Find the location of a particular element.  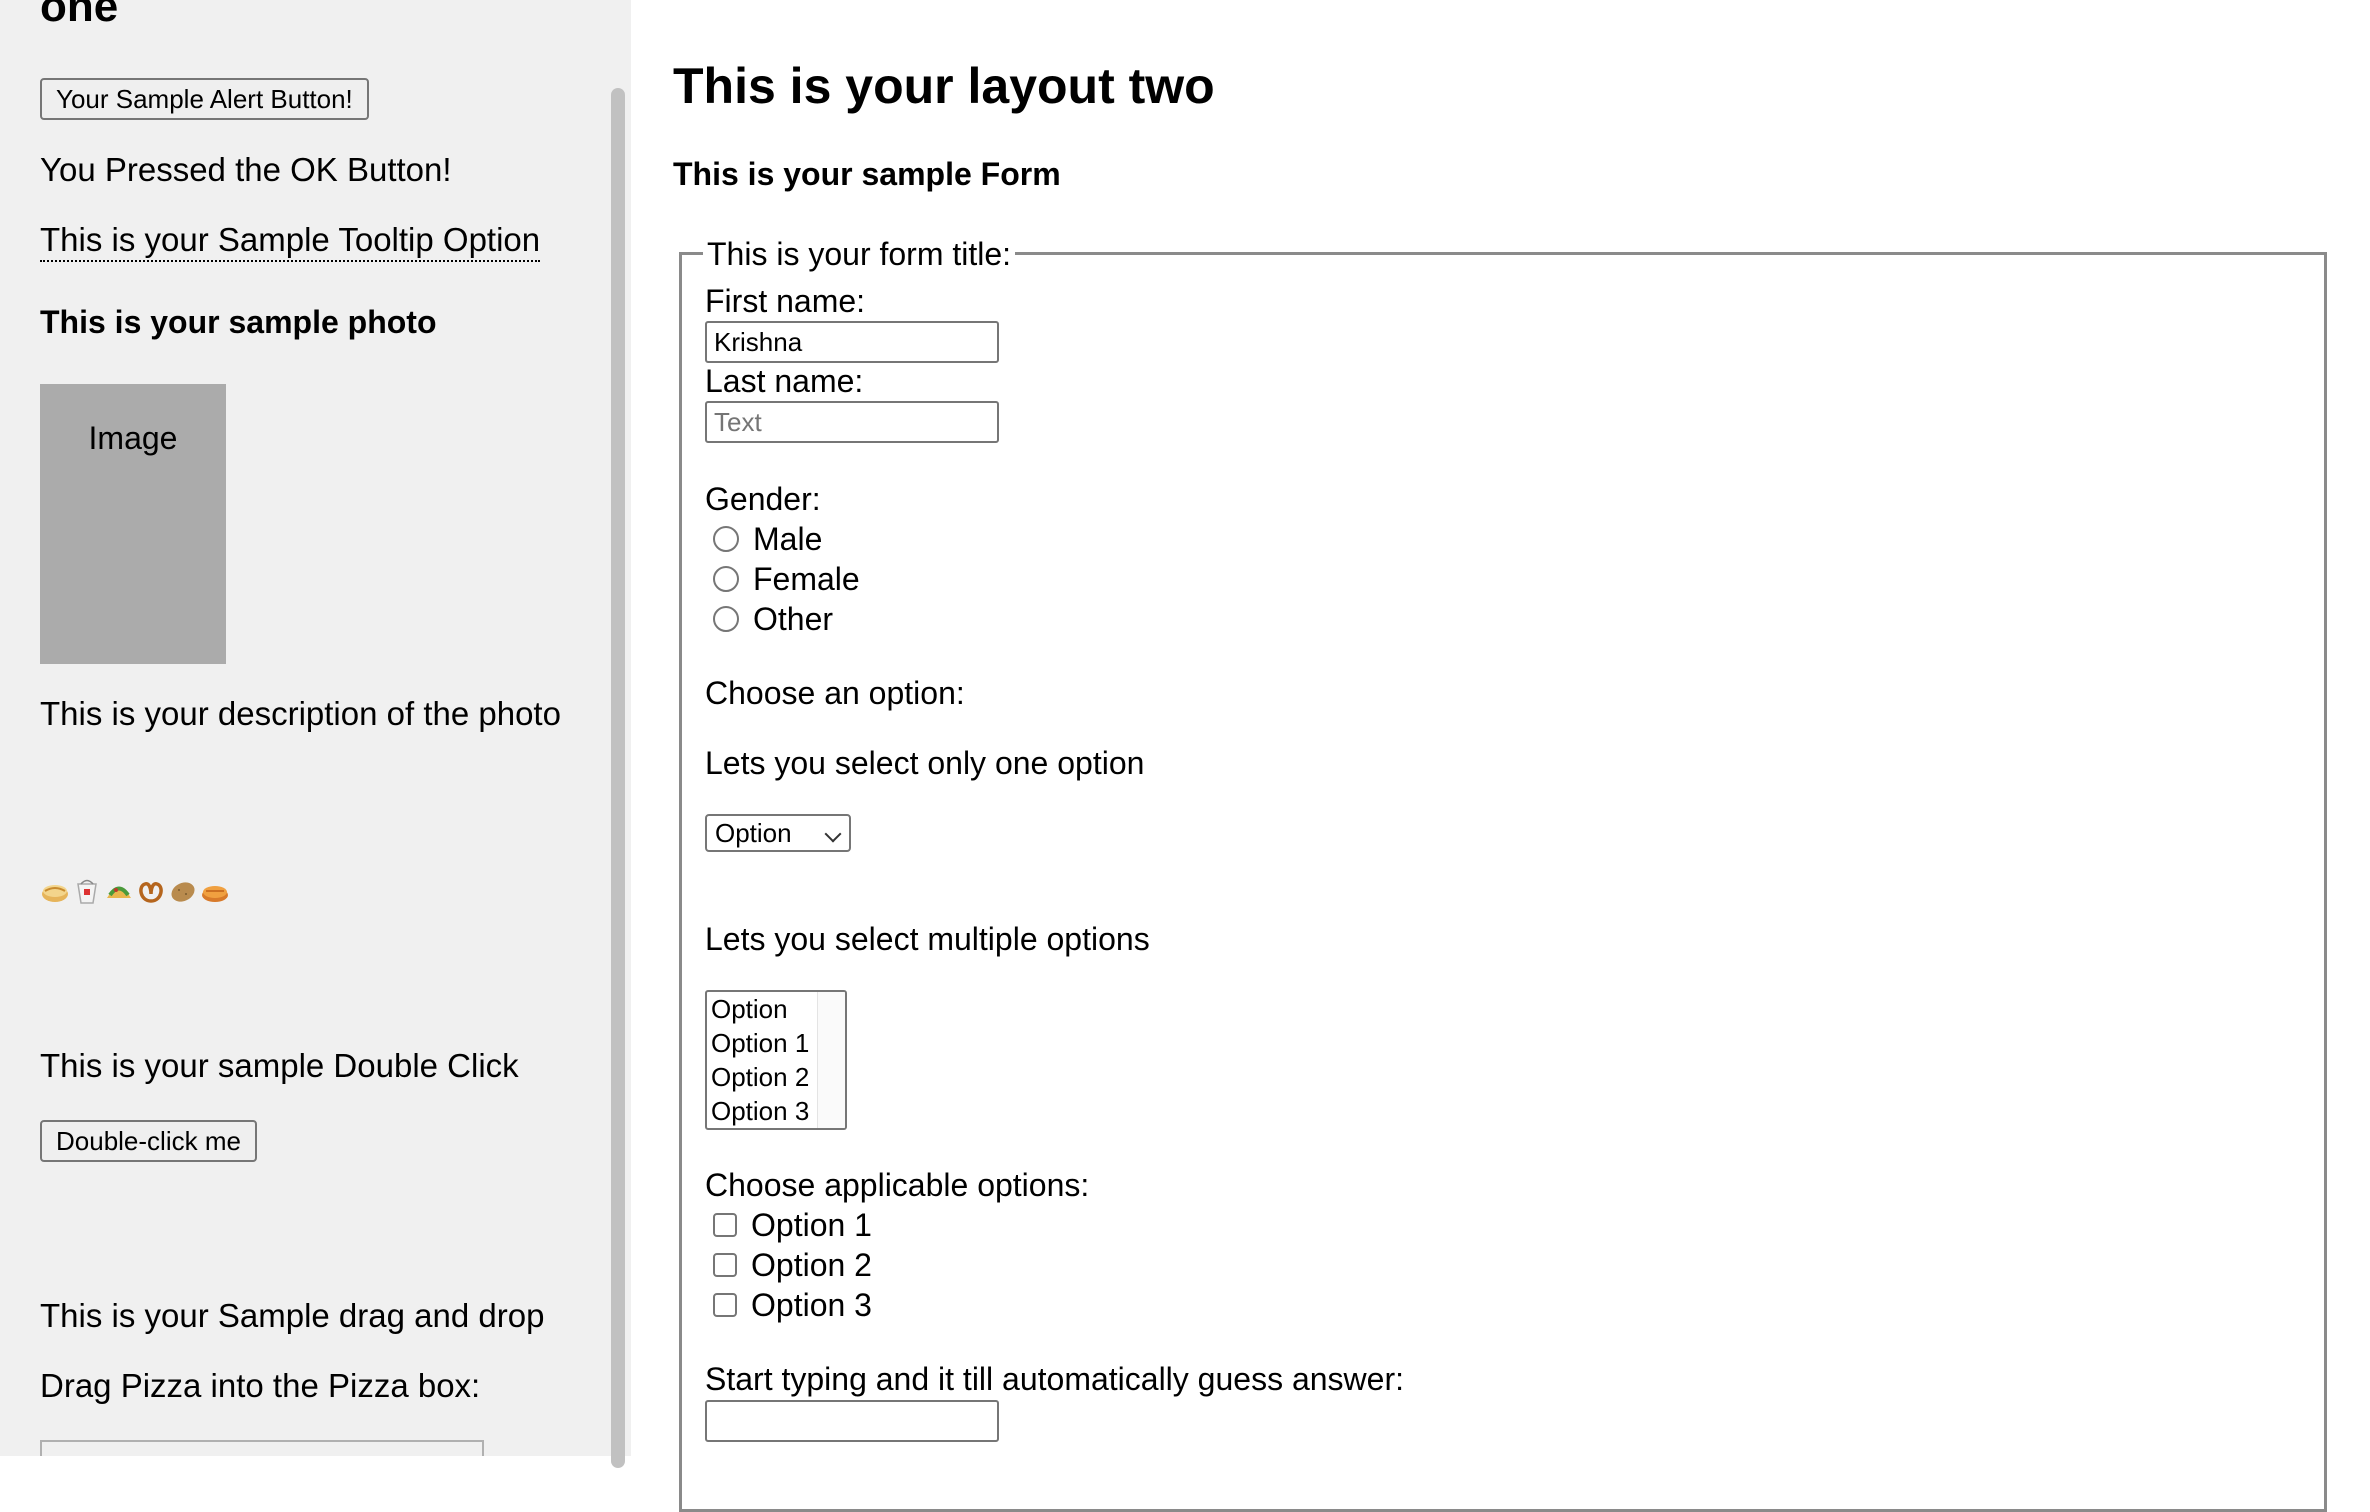

double-click-button: Double-click me is located at coordinates (148, 1141).